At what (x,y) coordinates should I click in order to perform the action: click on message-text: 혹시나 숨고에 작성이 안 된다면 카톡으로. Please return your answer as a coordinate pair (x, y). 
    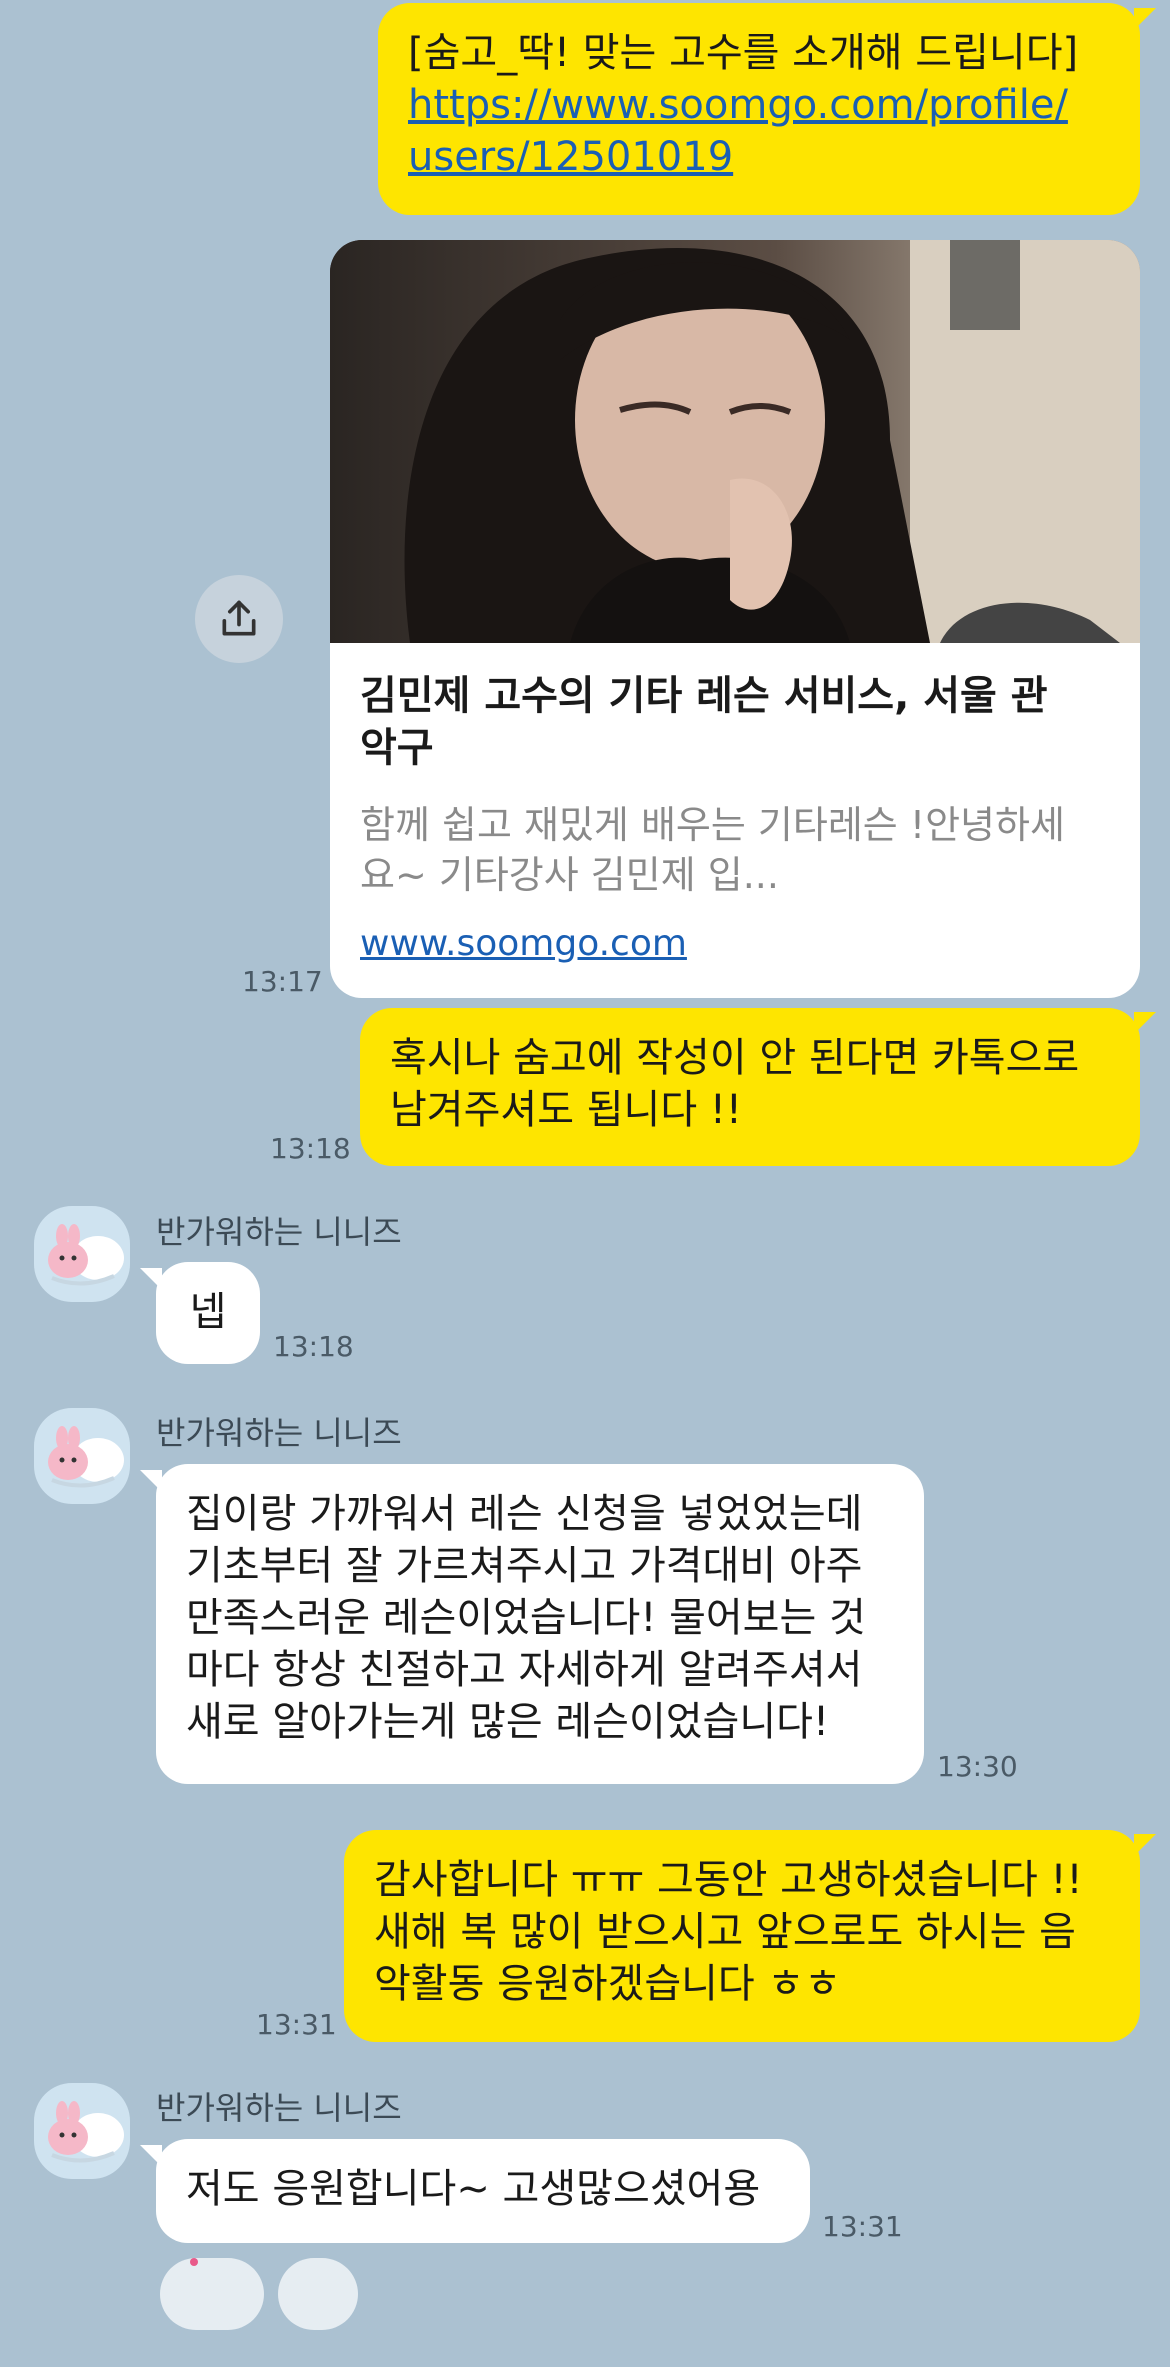
    Looking at the image, I should click on (735, 1058).